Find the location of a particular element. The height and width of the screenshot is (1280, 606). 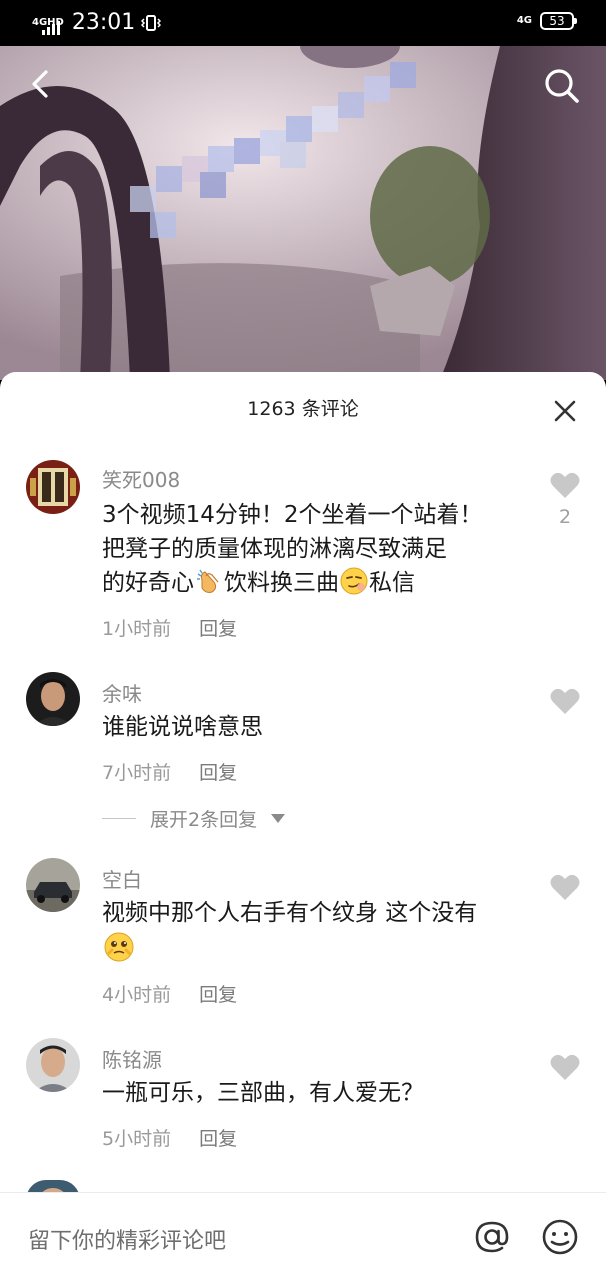

comment-meta: 7小时前 回复 is located at coordinates (169, 771).